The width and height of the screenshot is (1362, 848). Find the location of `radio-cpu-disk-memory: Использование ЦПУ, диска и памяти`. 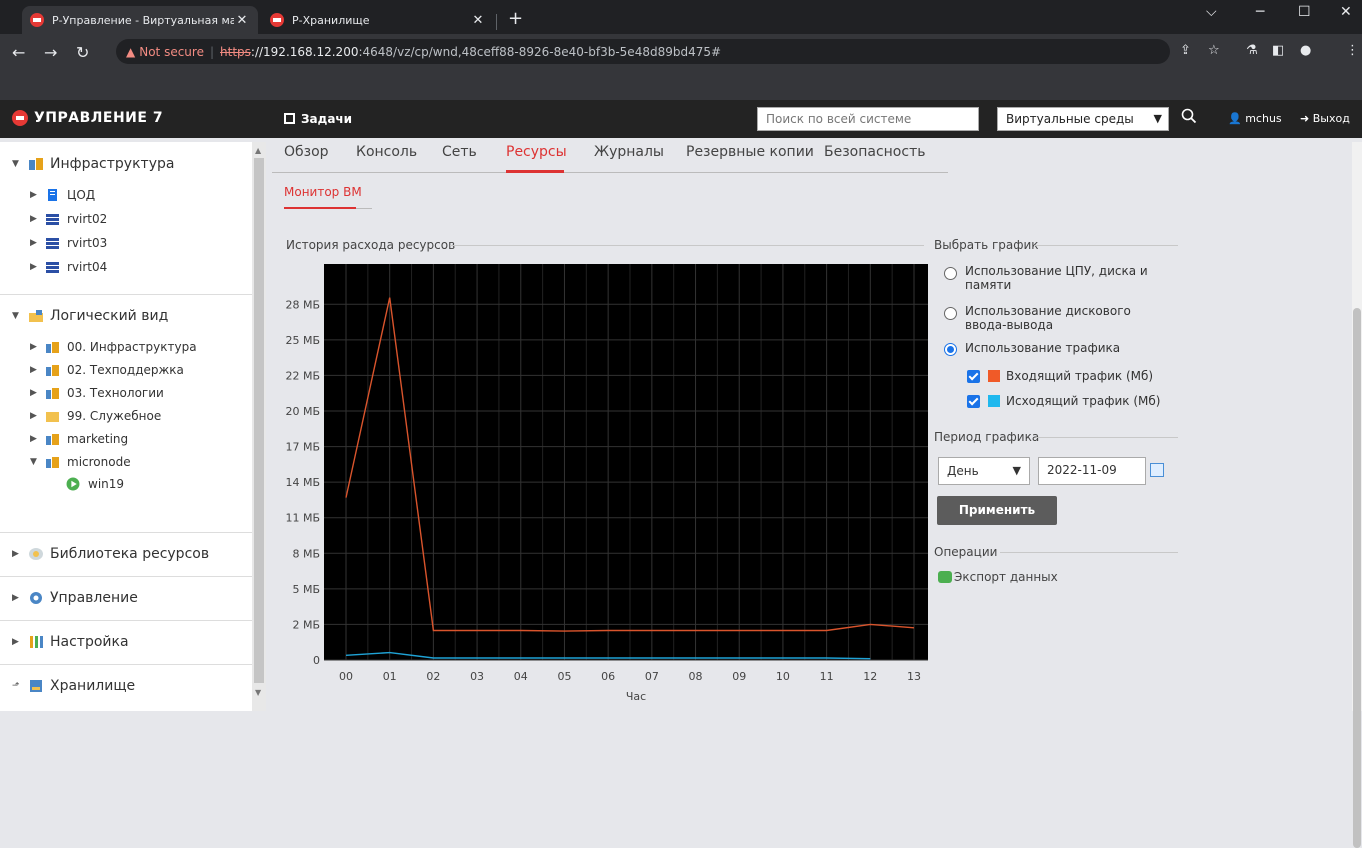

radio-cpu-disk-memory: Использование ЦПУ, диска и памяти is located at coordinates (1054, 278).